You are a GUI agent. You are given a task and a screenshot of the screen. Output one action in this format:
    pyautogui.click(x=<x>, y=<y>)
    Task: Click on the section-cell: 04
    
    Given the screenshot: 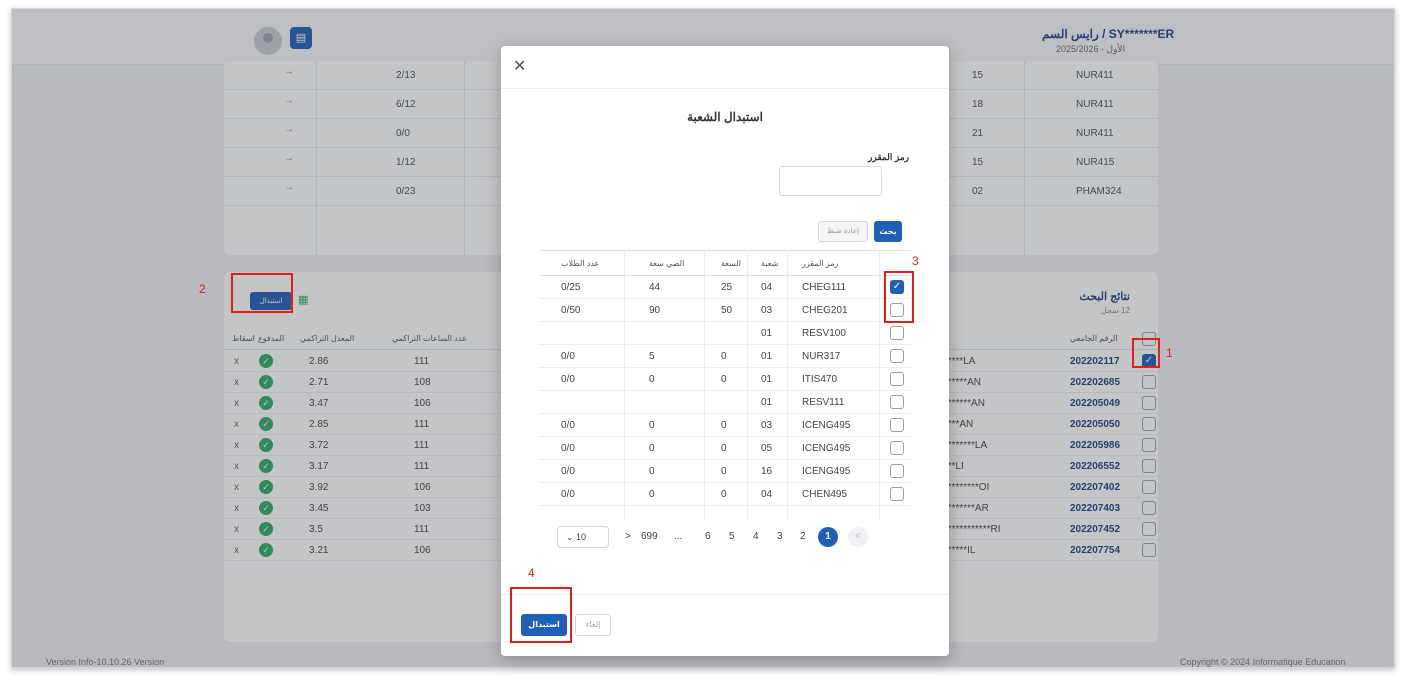 What is the action you would take?
    pyautogui.click(x=767, y=287)
    